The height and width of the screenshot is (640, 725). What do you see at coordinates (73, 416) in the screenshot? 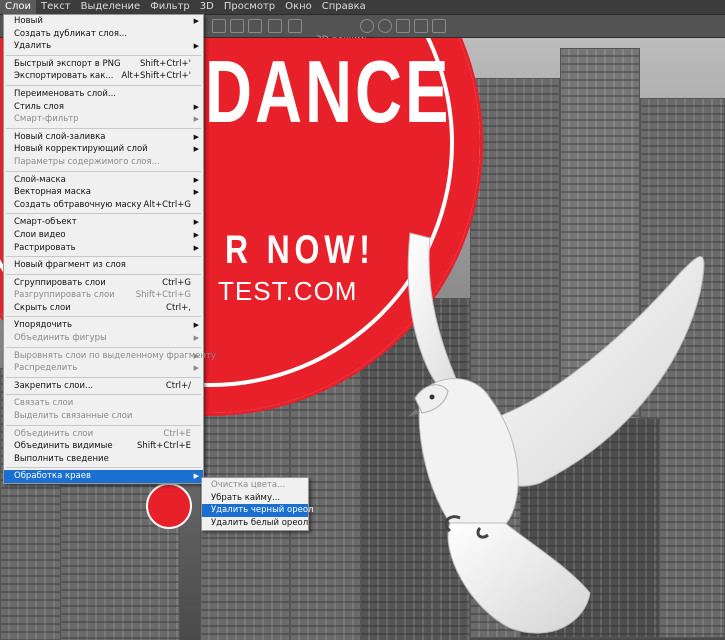
I see `menu-item-label: Выделить связанные слои` at bounding box center [73, 416].